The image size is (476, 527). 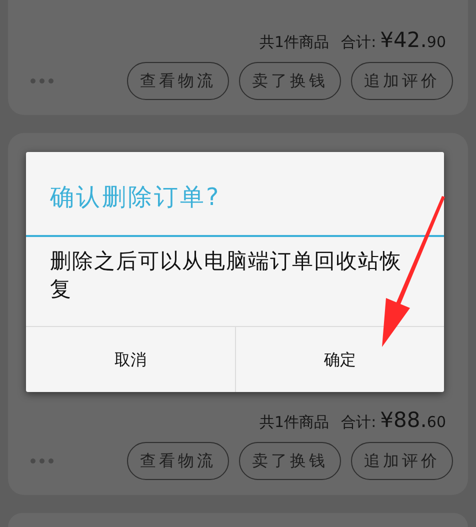 I want to click on dialog-button: 取消, so click(x=130, y=359).